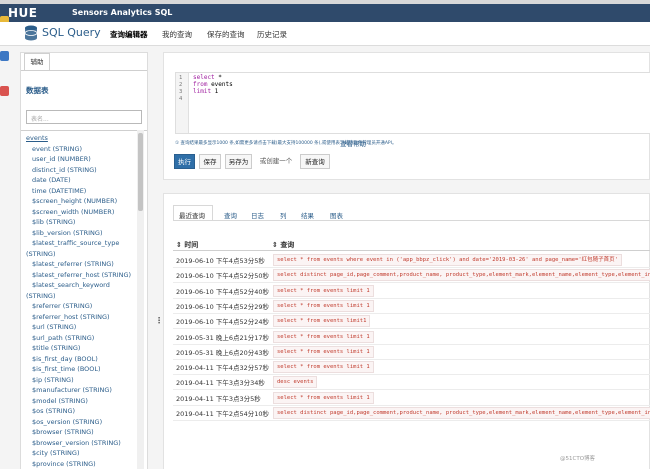 This screenshot has width=650, height=469. Describe the element at coordinates (37, 62) in the screenshot. I see `assist-tab: 辅助` at that location.